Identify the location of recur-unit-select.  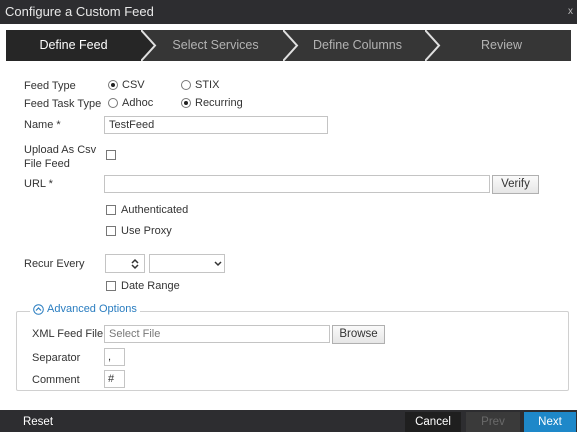
(187, 263).